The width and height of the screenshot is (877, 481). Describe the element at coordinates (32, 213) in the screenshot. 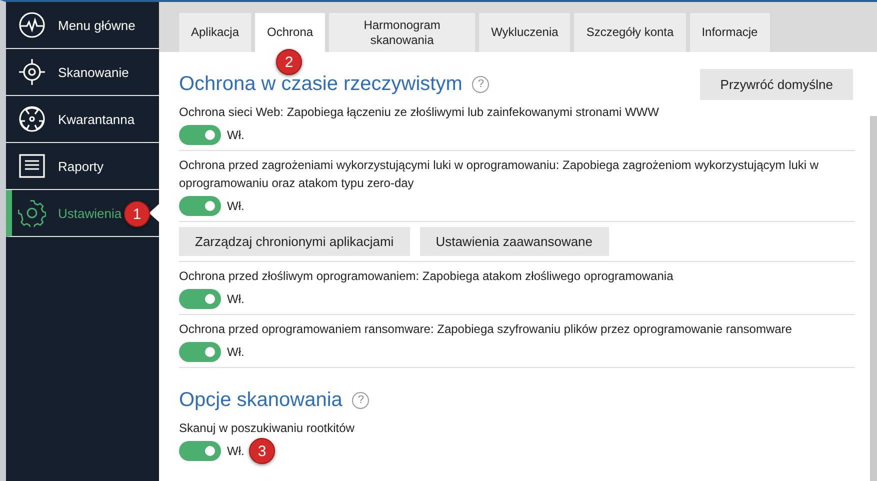

I see `settings-icon` at that location.